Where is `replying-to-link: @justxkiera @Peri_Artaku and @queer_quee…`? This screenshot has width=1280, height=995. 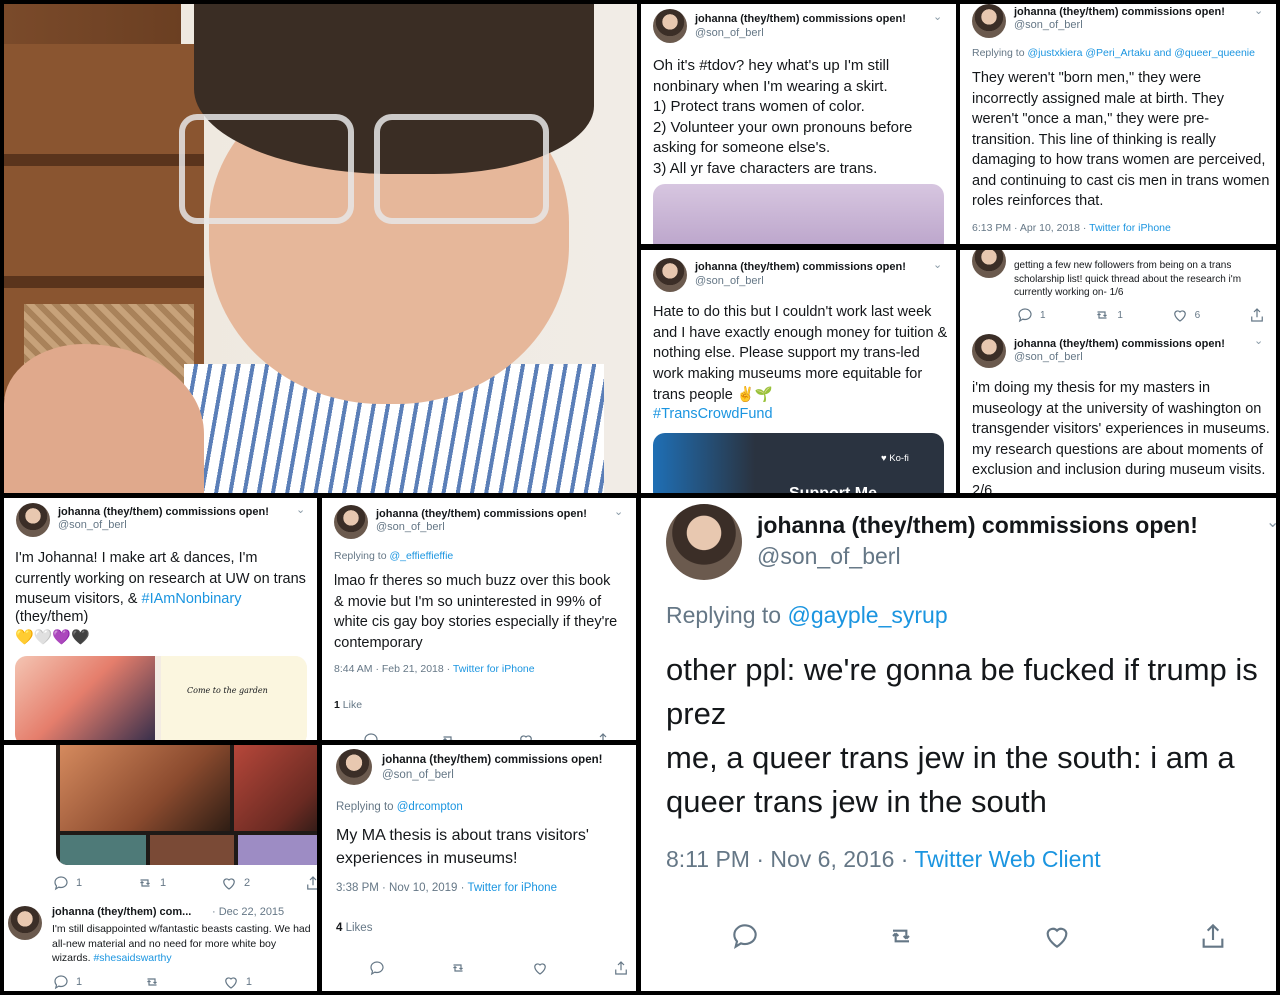 replying-to-link: @justxkiera @Peri_Artaku and @queer_quee… is located at coordinates (1141, 53).